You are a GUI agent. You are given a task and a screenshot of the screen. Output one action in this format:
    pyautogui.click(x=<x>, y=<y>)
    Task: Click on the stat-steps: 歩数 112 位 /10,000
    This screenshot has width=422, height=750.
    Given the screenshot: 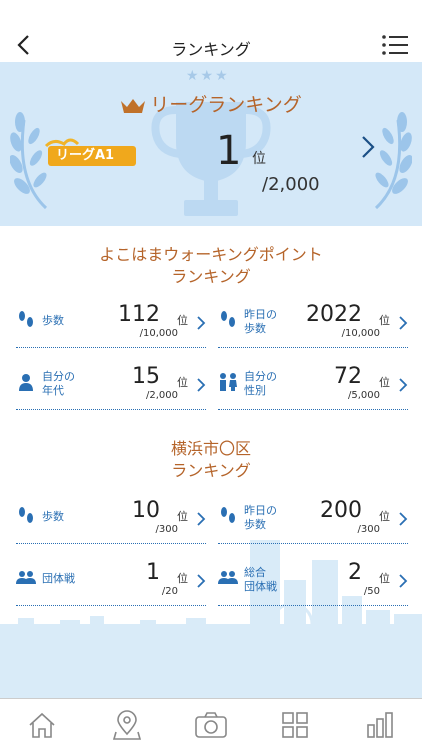 What is the action you would take?
    pyautogui.click(x=111, y=323)
    